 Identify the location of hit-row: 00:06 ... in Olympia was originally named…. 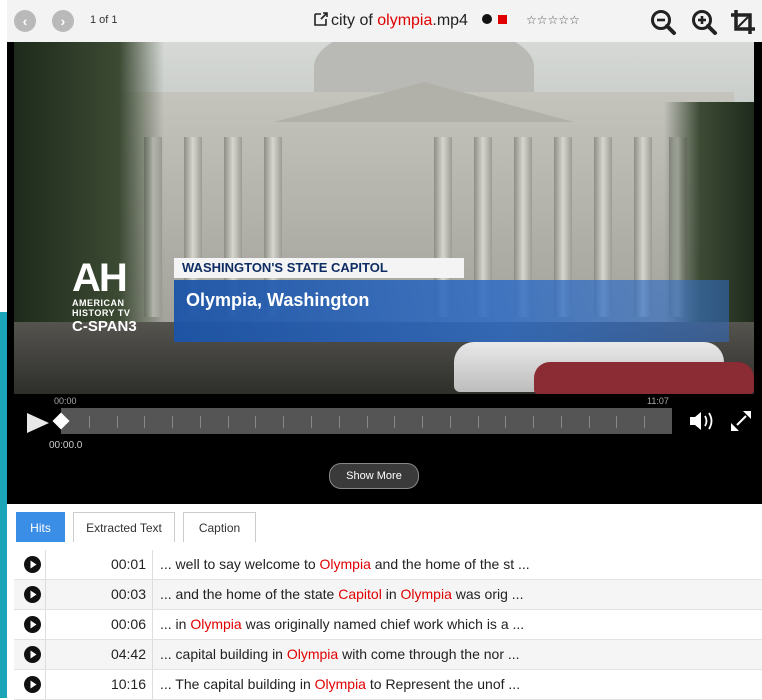
(388, 625).